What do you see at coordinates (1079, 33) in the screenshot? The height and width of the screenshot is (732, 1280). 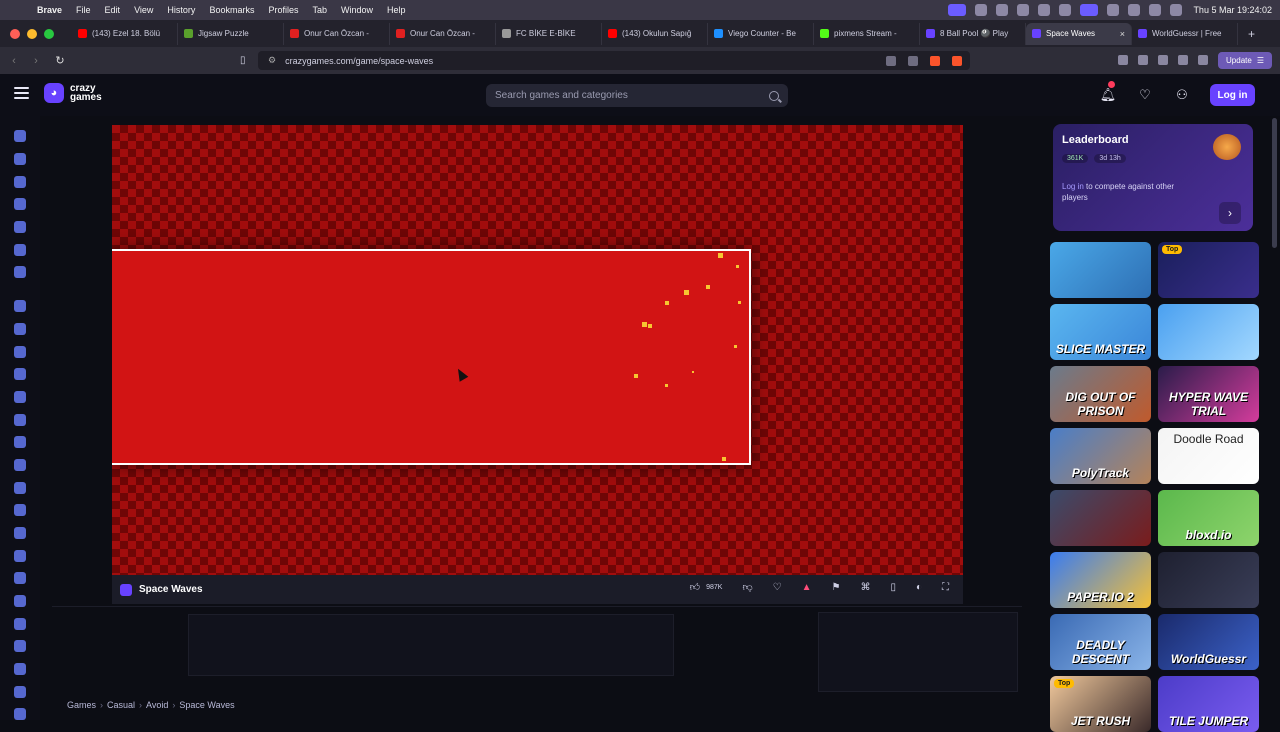 I see `browser-tab: Space Waves ×` at bounding box center [1079, 33].